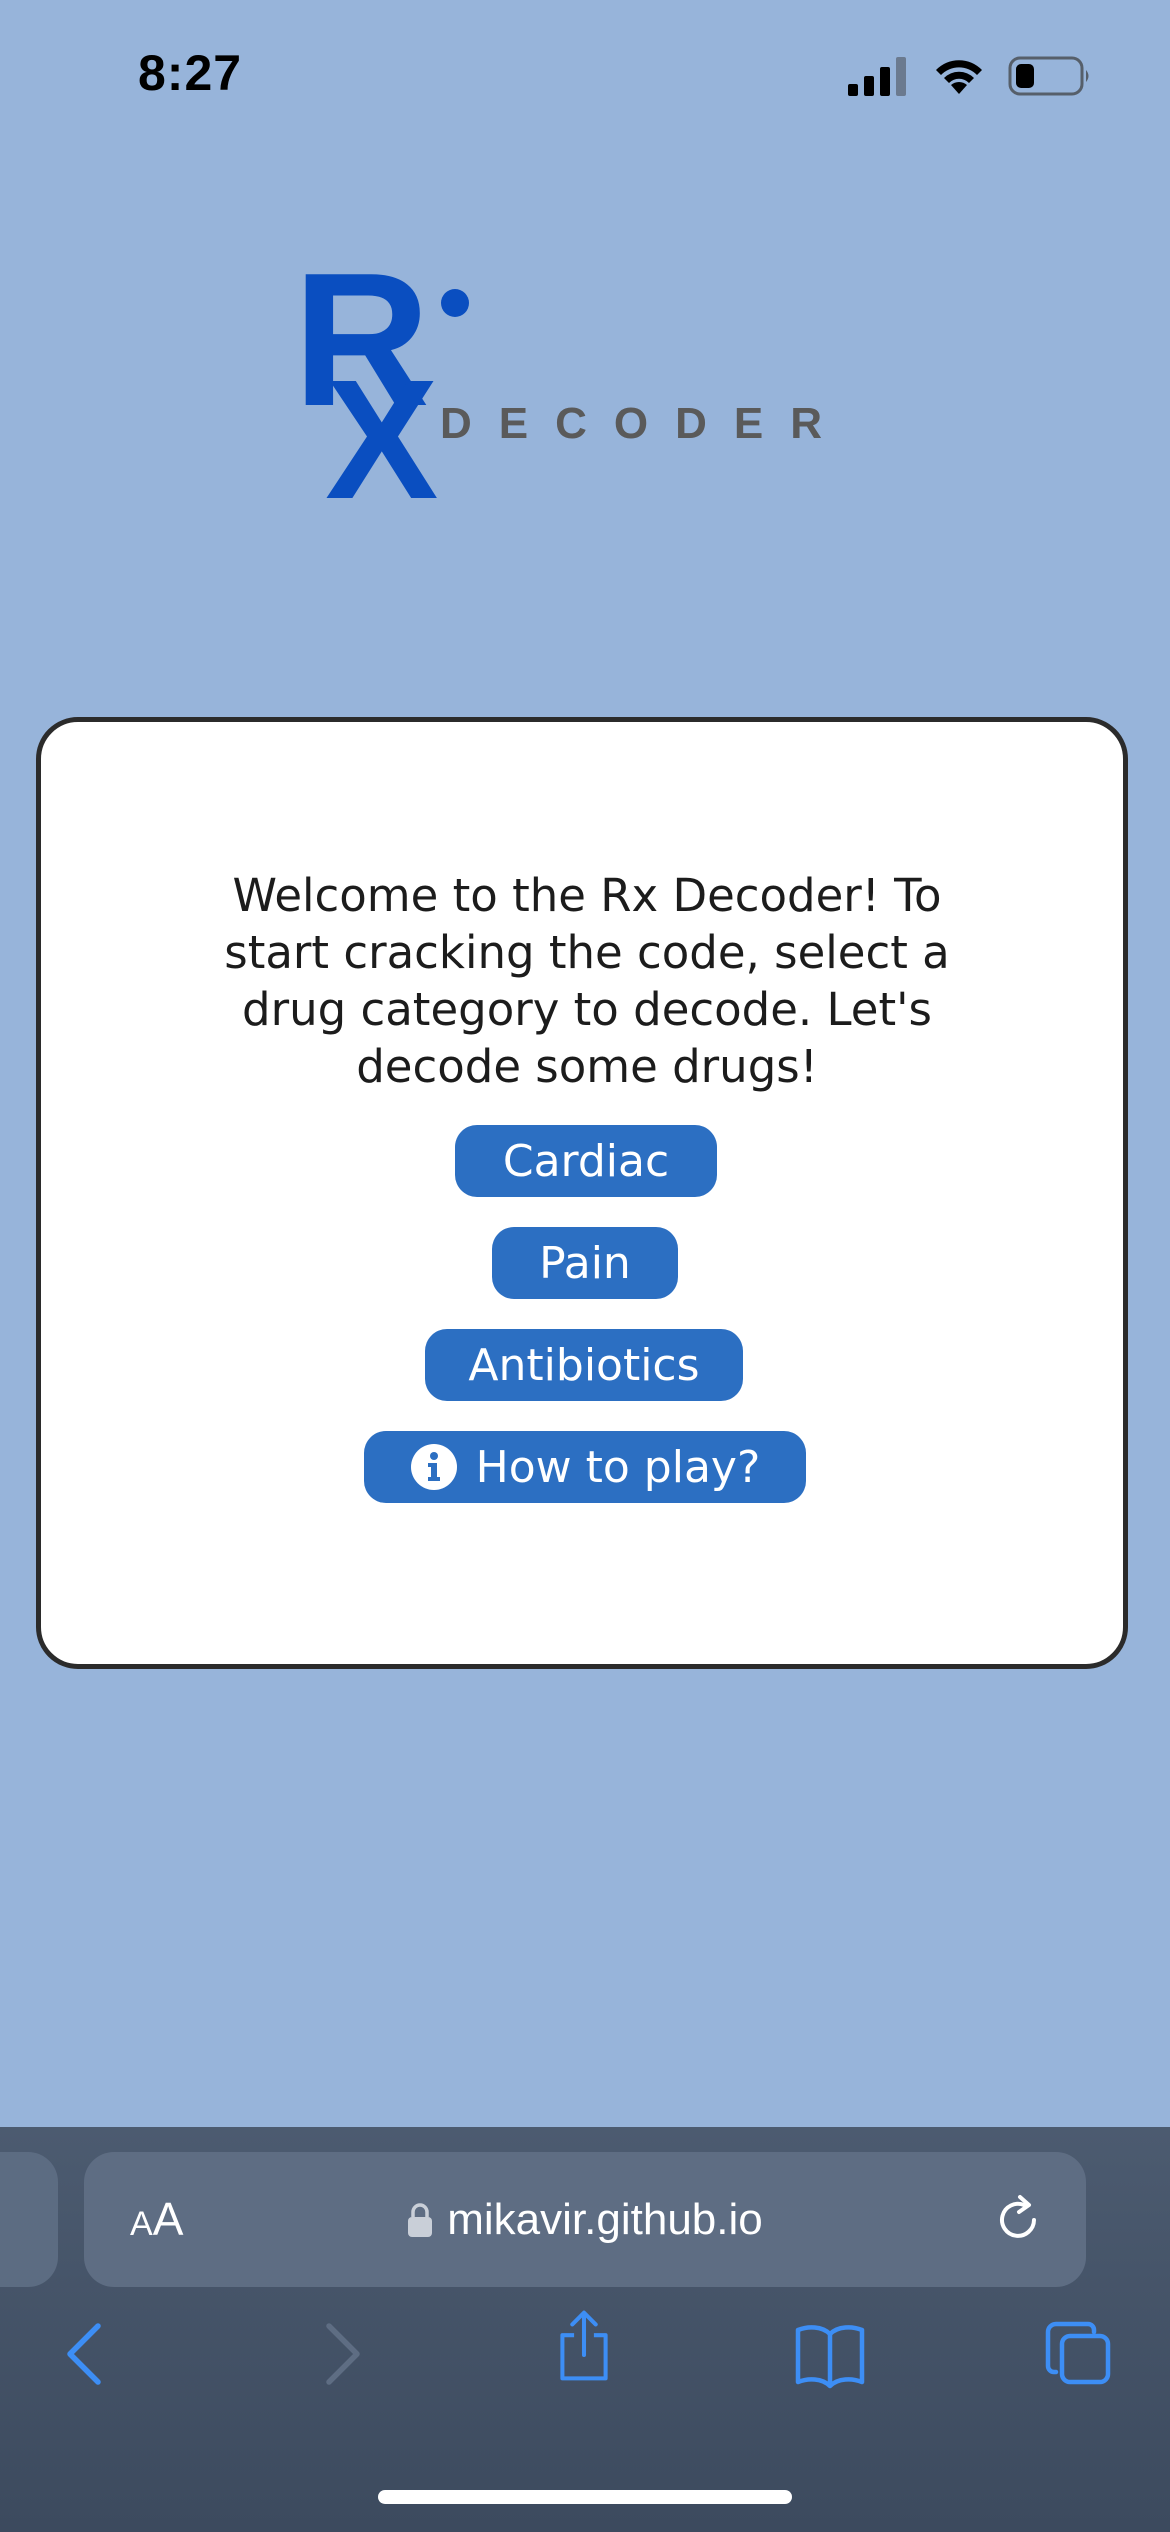 Image resolution: width=1170 pixels, height=2532 pixels. I want to click on back-icon, so click(88, 2354).